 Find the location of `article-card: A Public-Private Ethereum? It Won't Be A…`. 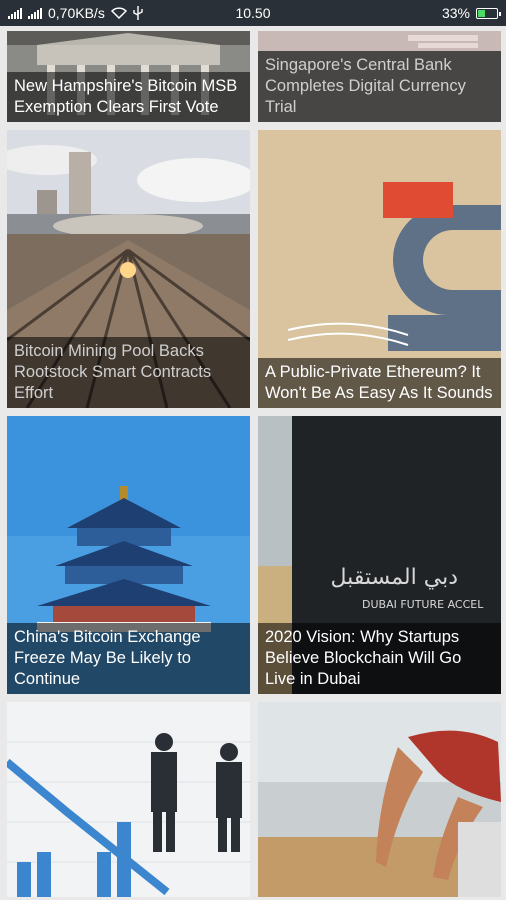

article-card: A Public-Private Ethereum? It Won't Be A… is located at coordinates (379, 269).